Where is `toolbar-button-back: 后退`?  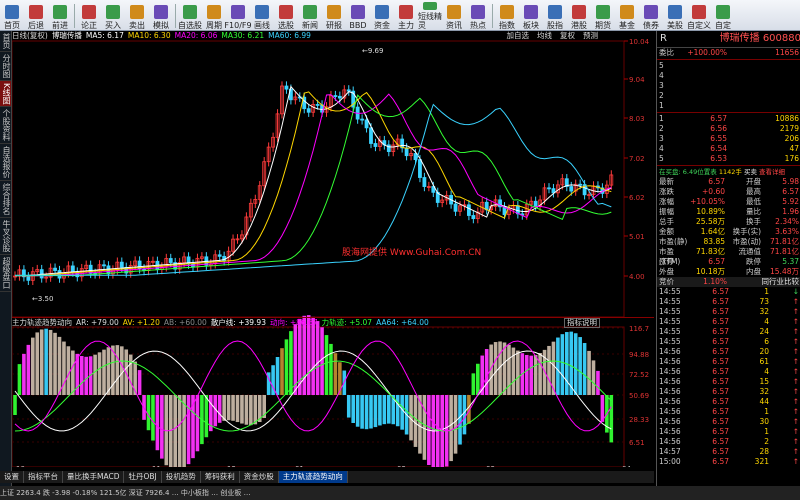
toolbar-button-back: 后退 is located at coordinates (36, 16).